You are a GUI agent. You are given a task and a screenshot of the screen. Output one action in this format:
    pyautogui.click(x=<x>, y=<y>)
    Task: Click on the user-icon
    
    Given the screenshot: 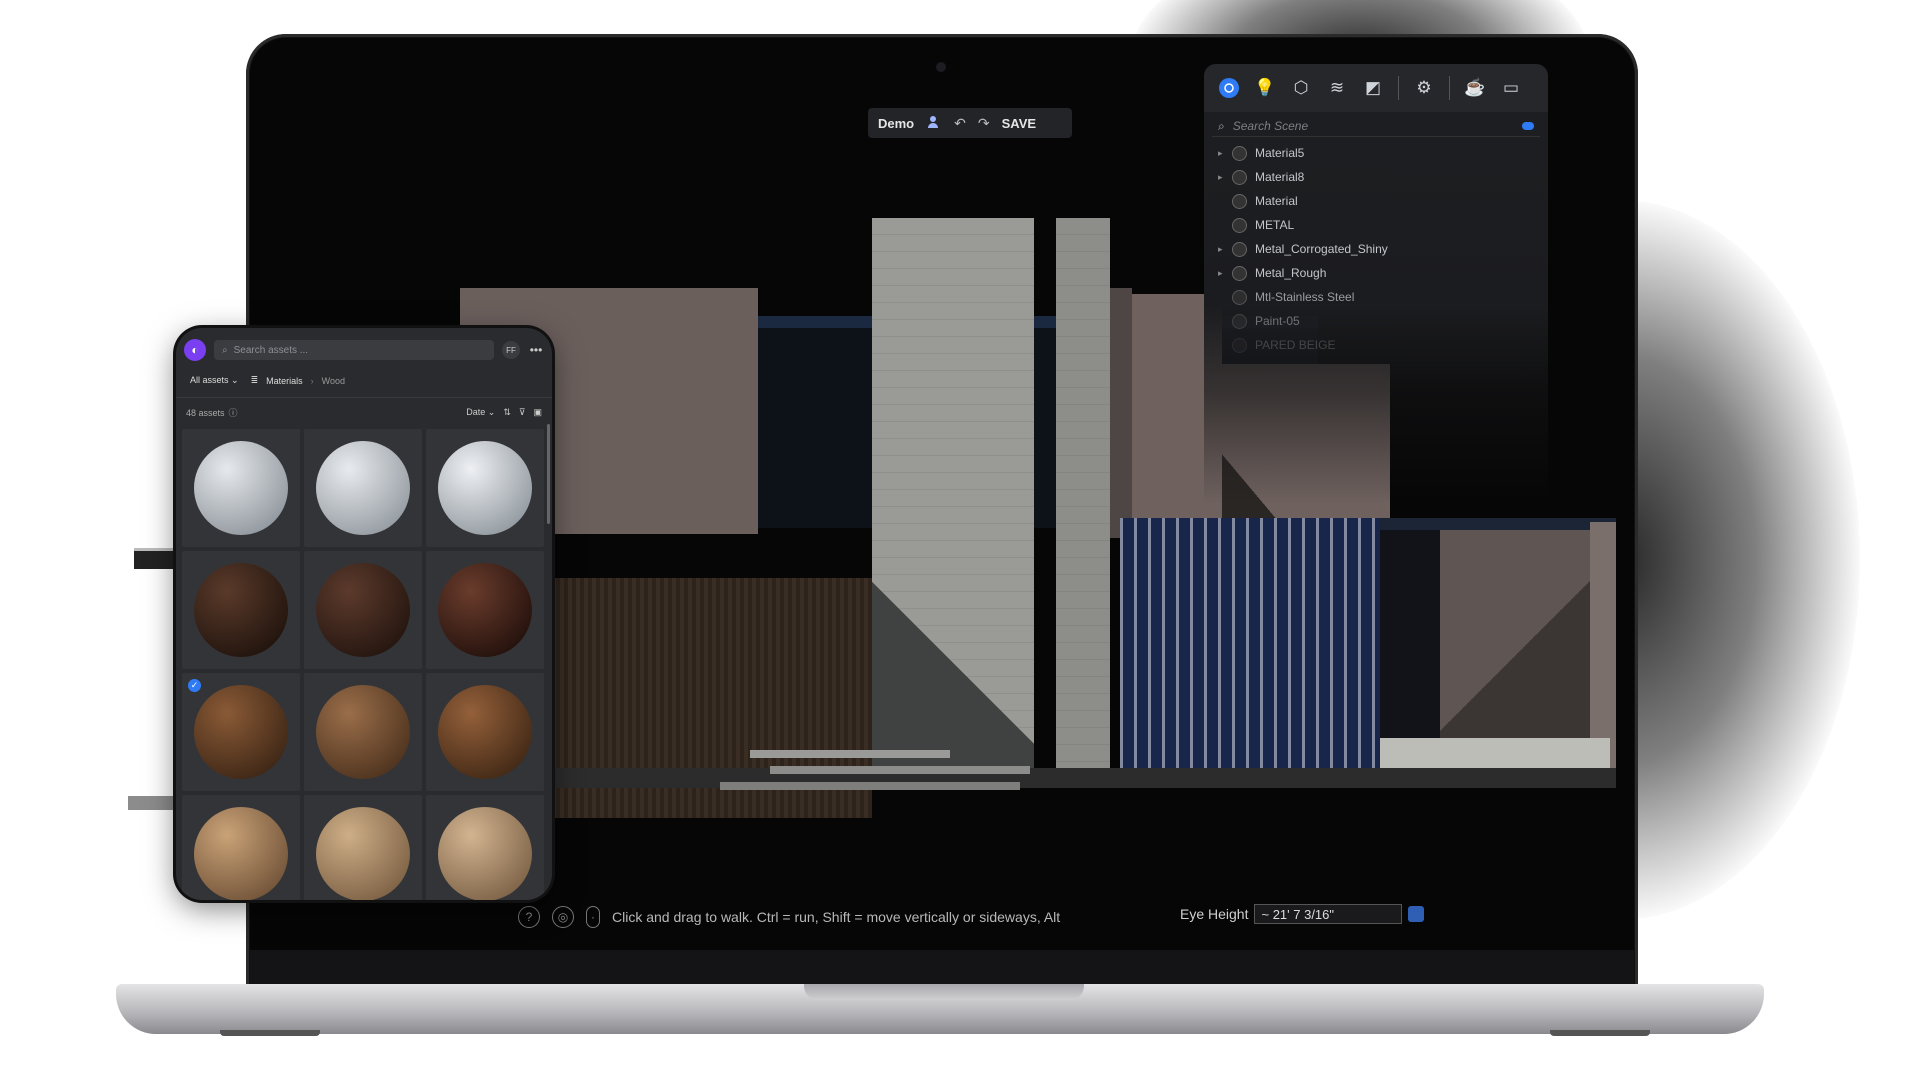 What is the action you would take?
    pyautogui.click(x=934, y=123)
    